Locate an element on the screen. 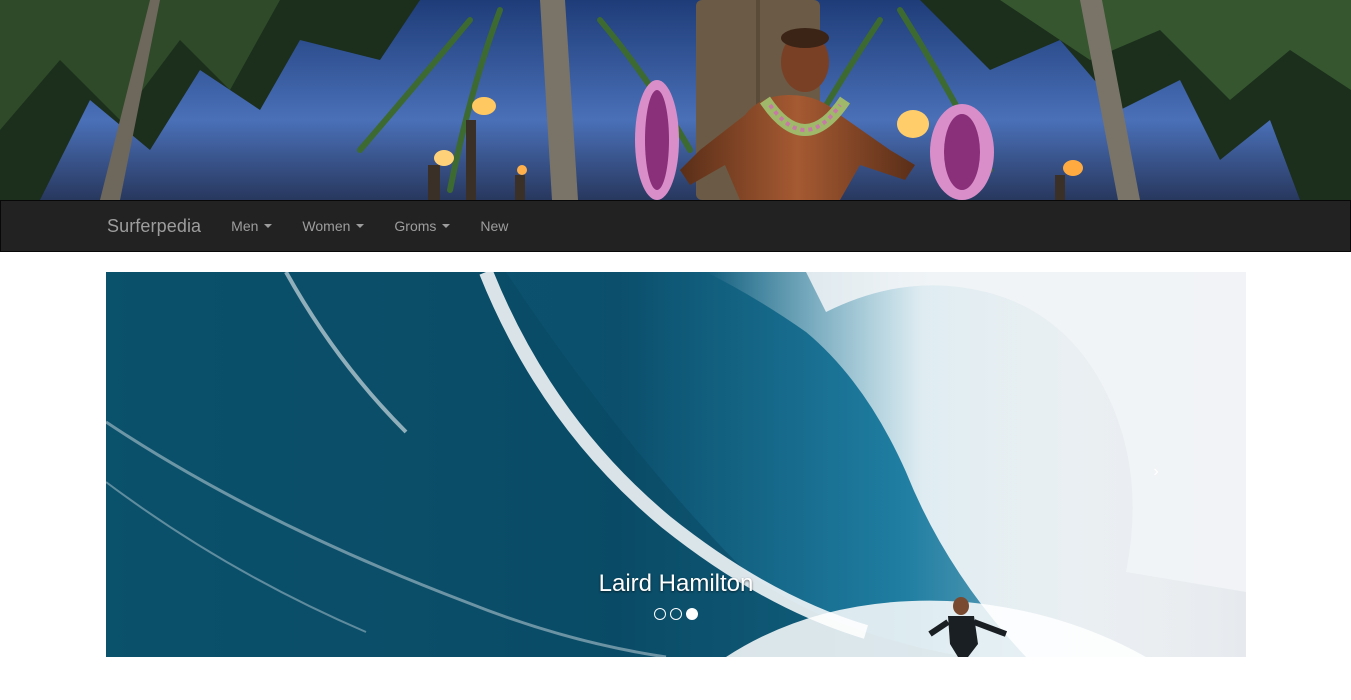 Image resolution: width=1351 pixels, height=700 pixels. nav-women-label: Women is located at coordinates (326, 226).